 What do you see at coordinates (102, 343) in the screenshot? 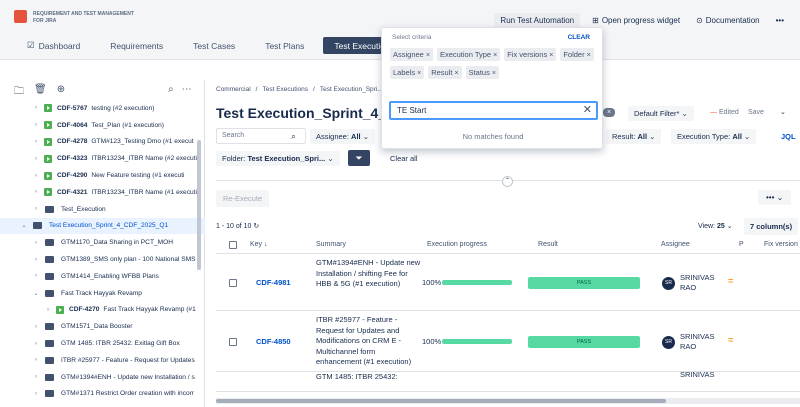
I see `tree-item-folder: › GTM 1485: ITBR 25432: Exitlag Gift Box` at bounding box center [102, 343].